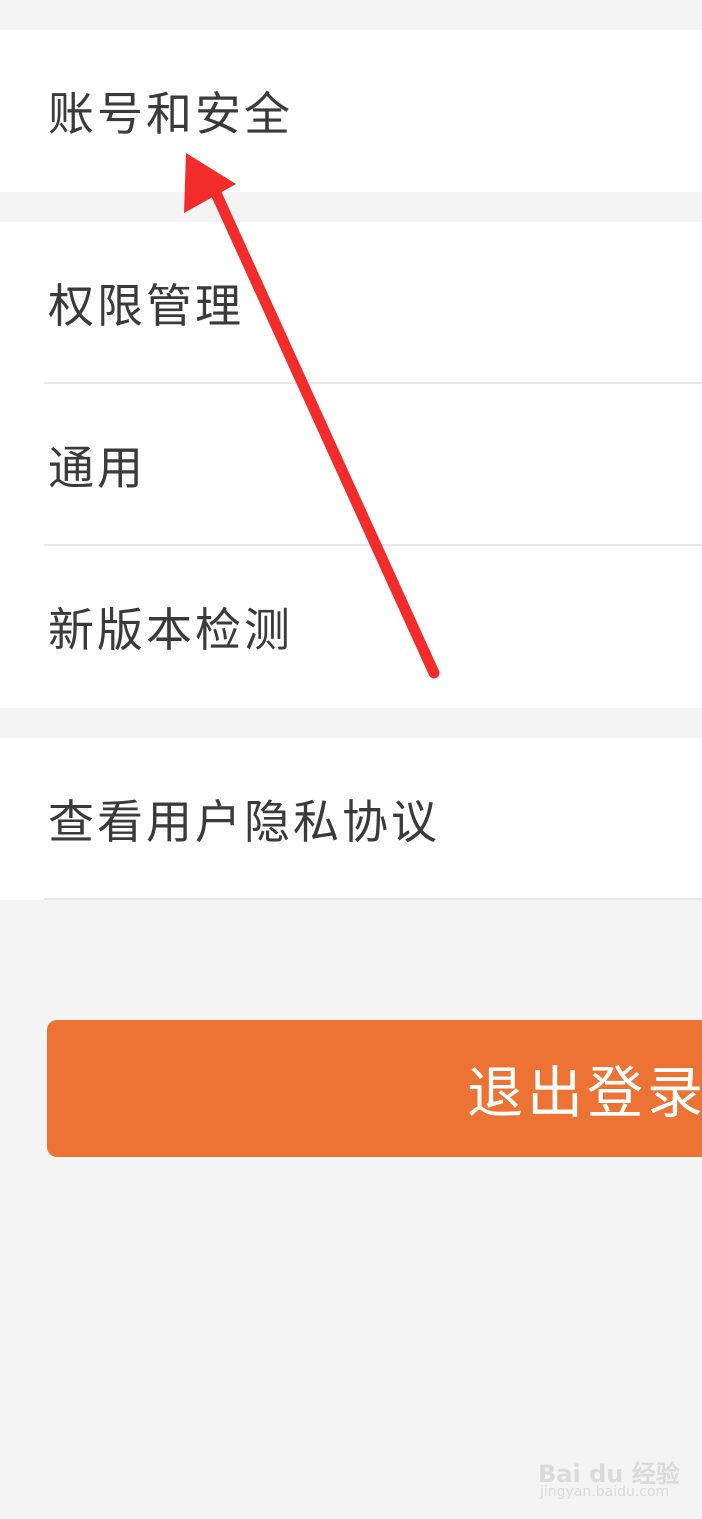 This screenshot has width=702, height=1519. I want to click on row-divider, so click(373, 899).